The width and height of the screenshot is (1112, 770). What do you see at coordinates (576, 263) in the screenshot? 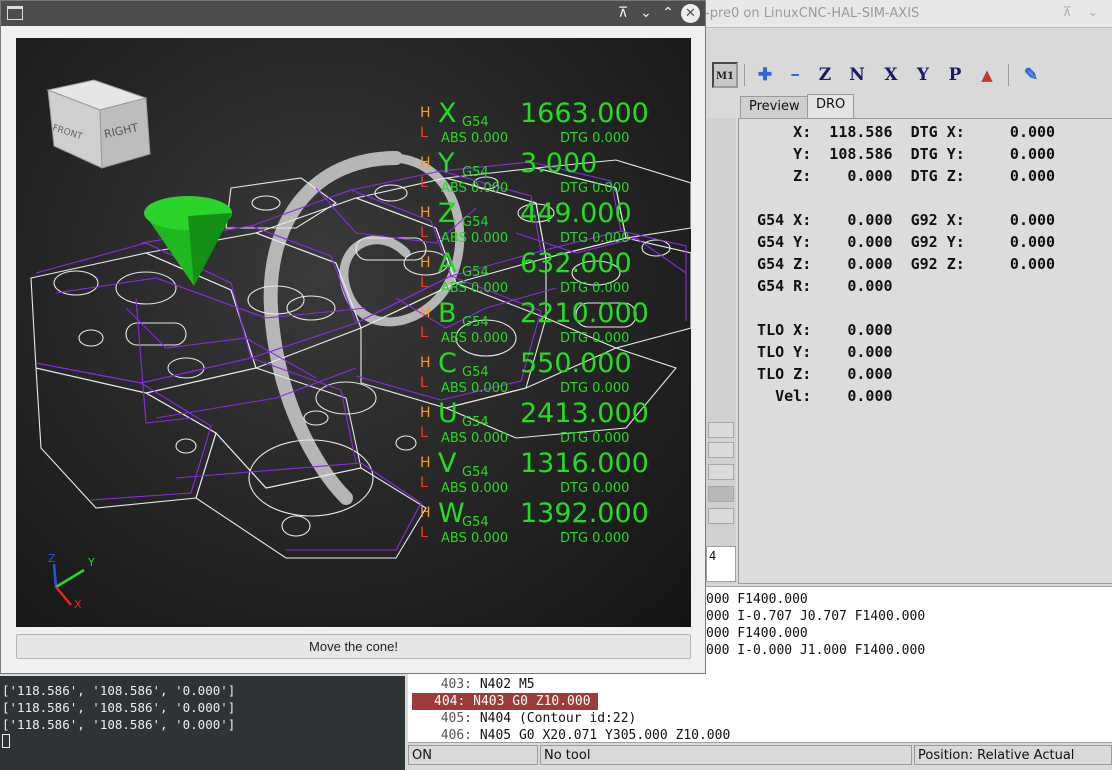
I see `axis-value: 632.000` at bounding box center [576, 263].